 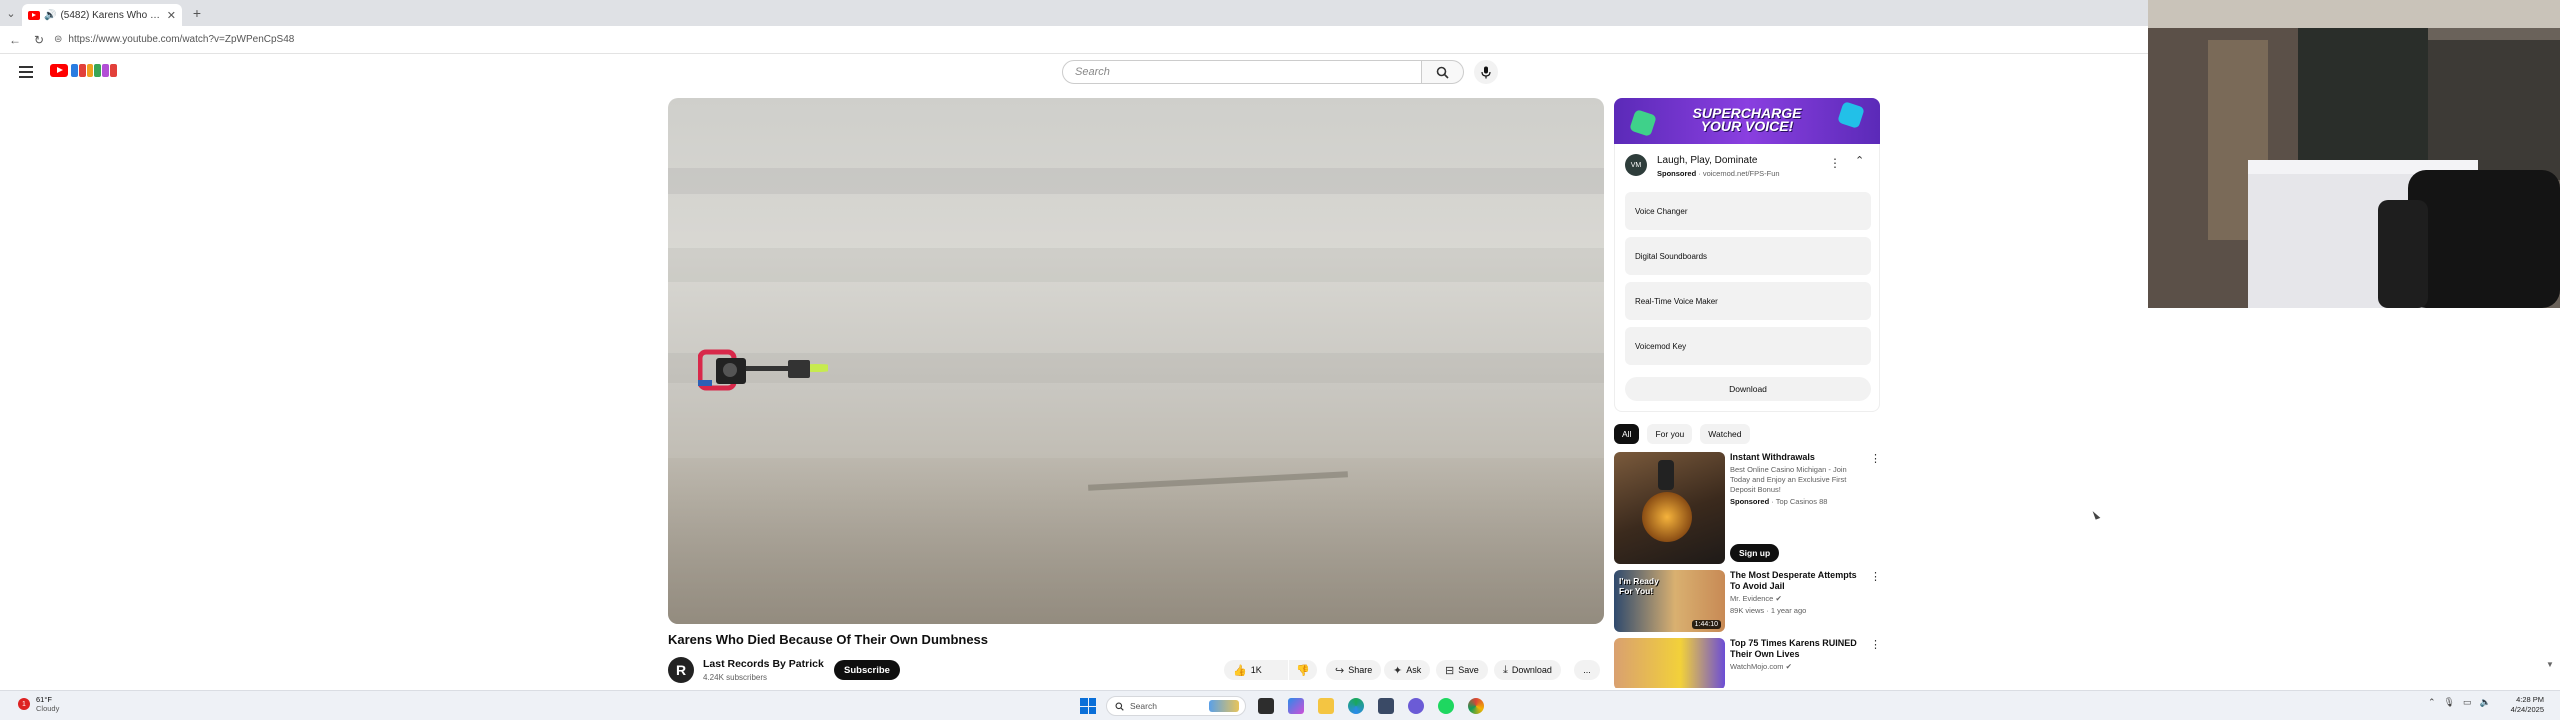 What do you see at coordinates (867, 670) in the screenshot?
I see `subscribe-button: Subscribe` at bounding box center [867, 670].